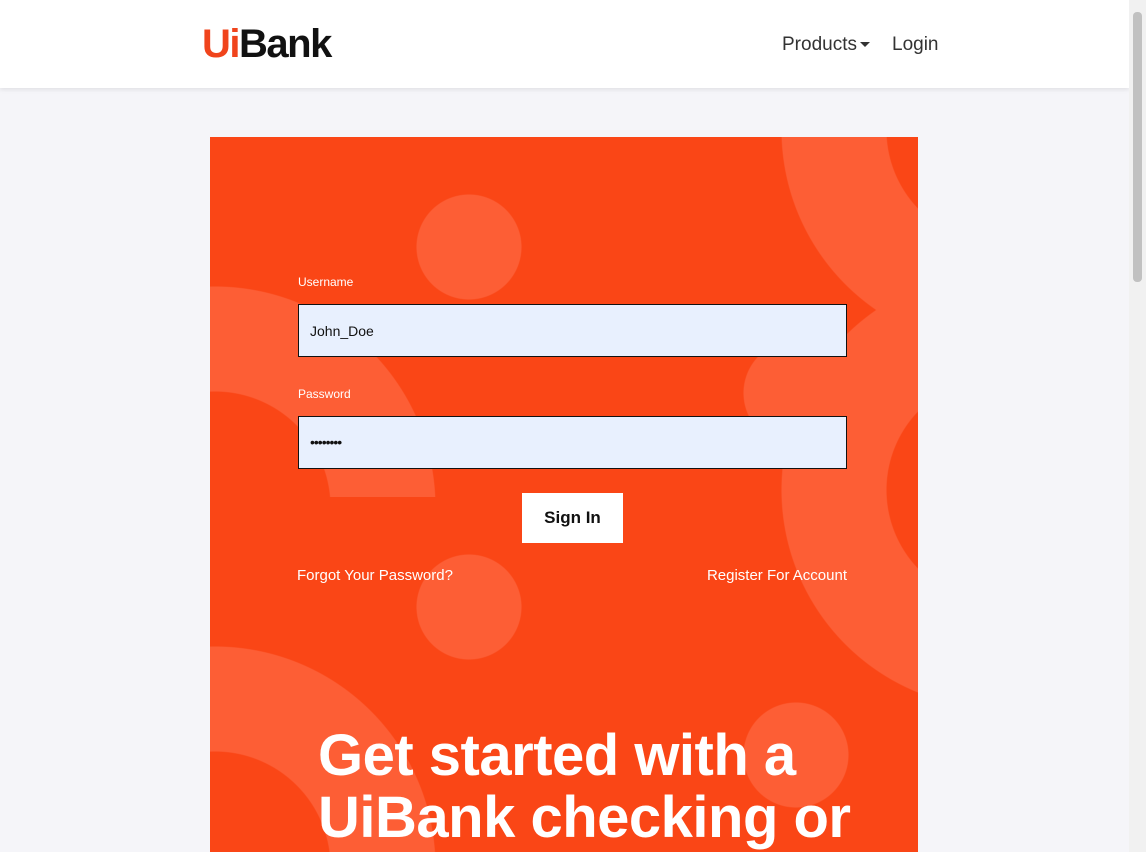 This screenshot has width=1146, height=852. I want to click on header: UiBank Products Login, so click(564, 44).